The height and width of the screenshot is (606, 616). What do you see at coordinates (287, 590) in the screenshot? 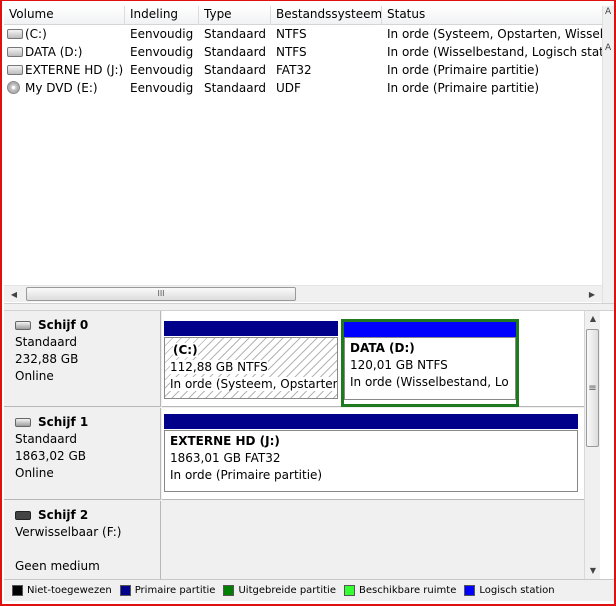
I see `legend-label: Uitgebreide partitie` at bounding box center [287, 590].